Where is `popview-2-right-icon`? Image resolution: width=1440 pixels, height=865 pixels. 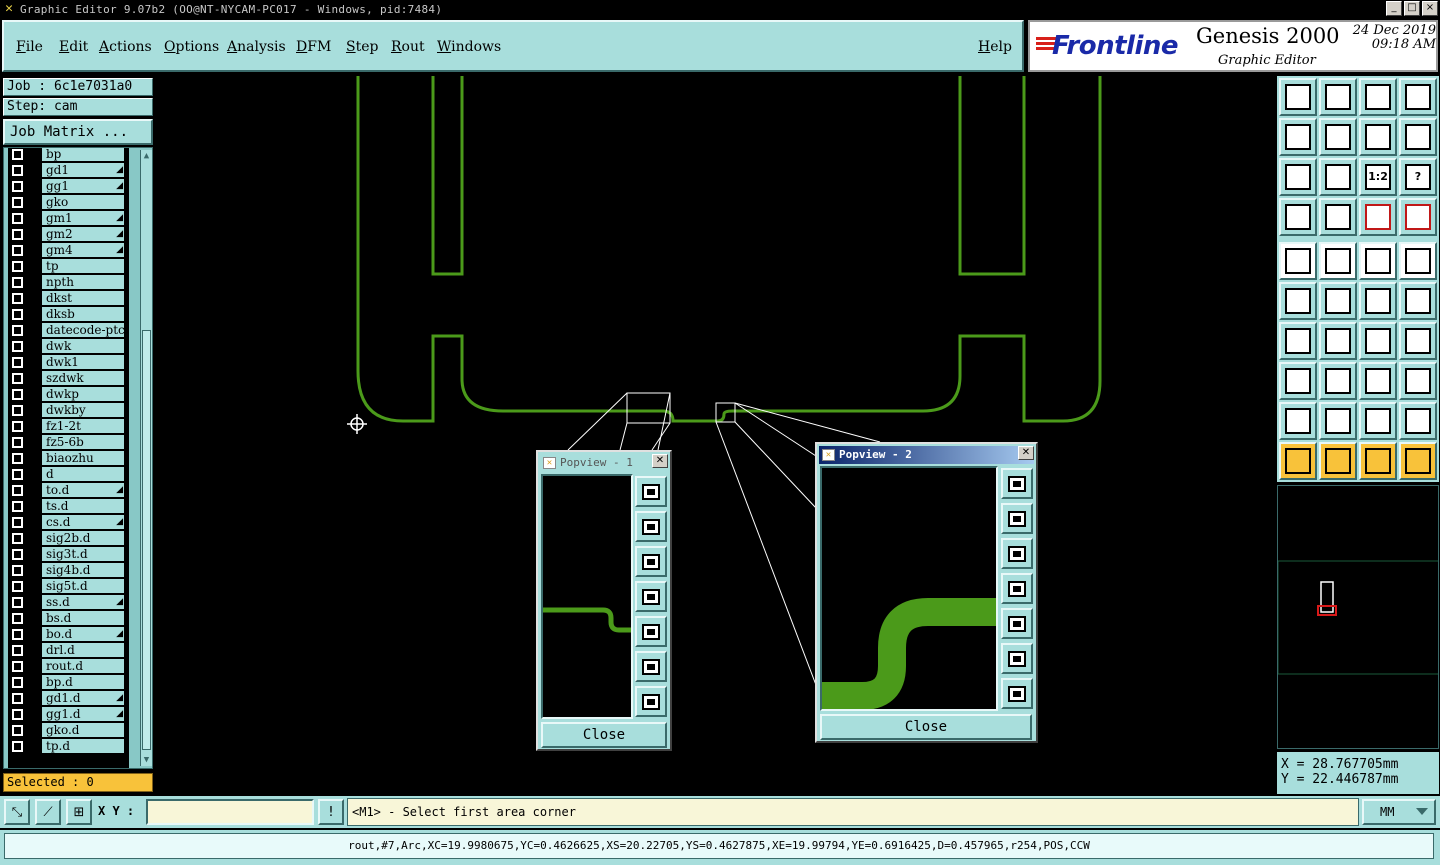
popview-2-right-icon is located at coordinates (1017, 623).